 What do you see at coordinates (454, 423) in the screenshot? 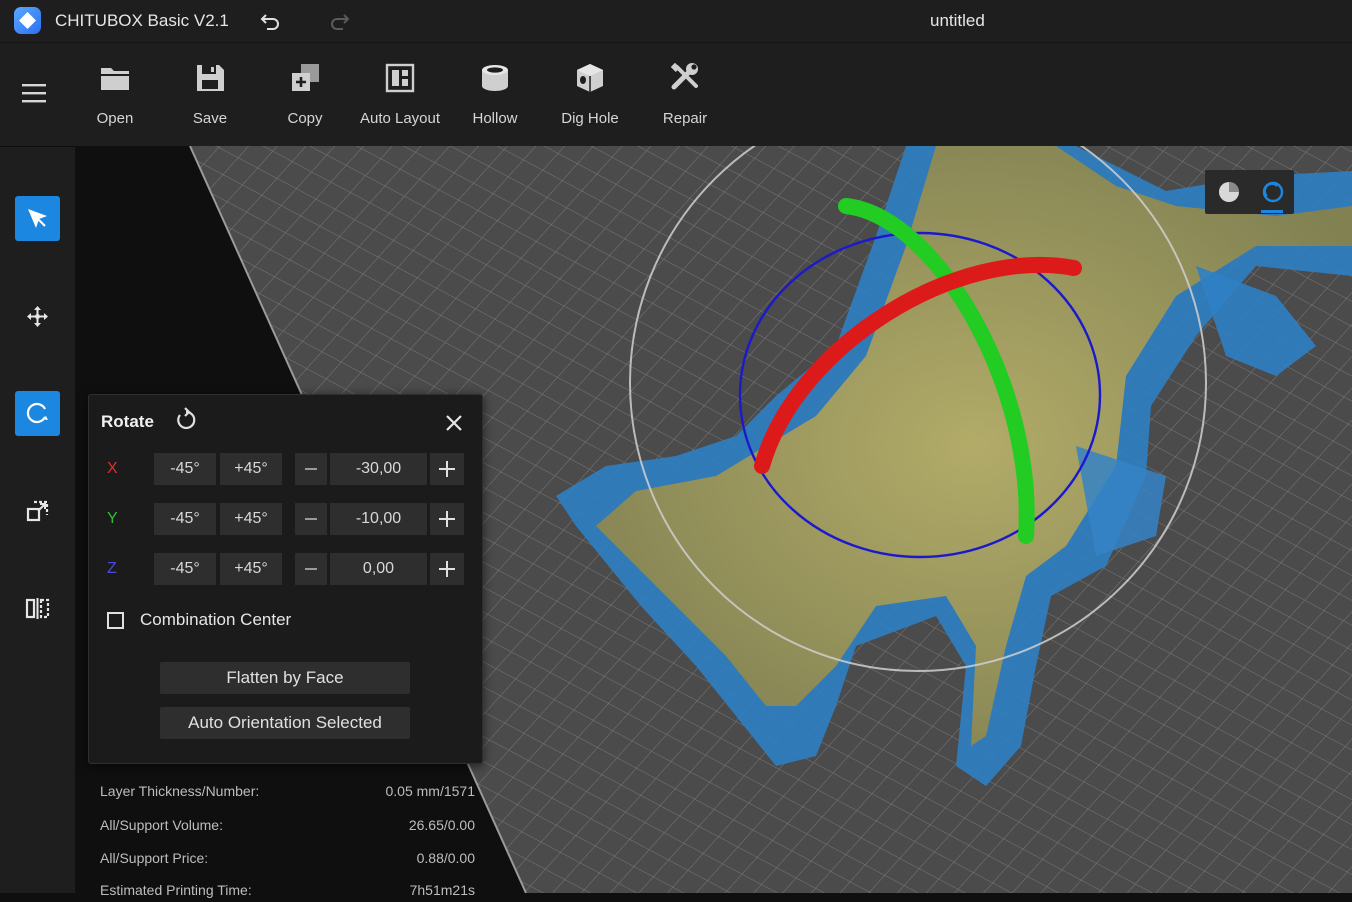
I see `close-icon` at bounding box center [454, 423].